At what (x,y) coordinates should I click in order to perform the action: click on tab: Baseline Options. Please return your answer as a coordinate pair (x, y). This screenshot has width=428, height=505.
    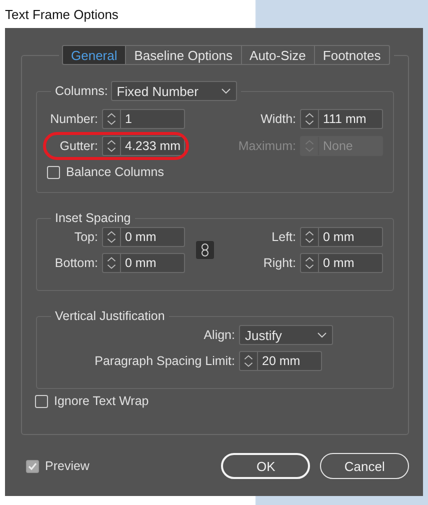
    Looking at the image, I should click on (183, 55).